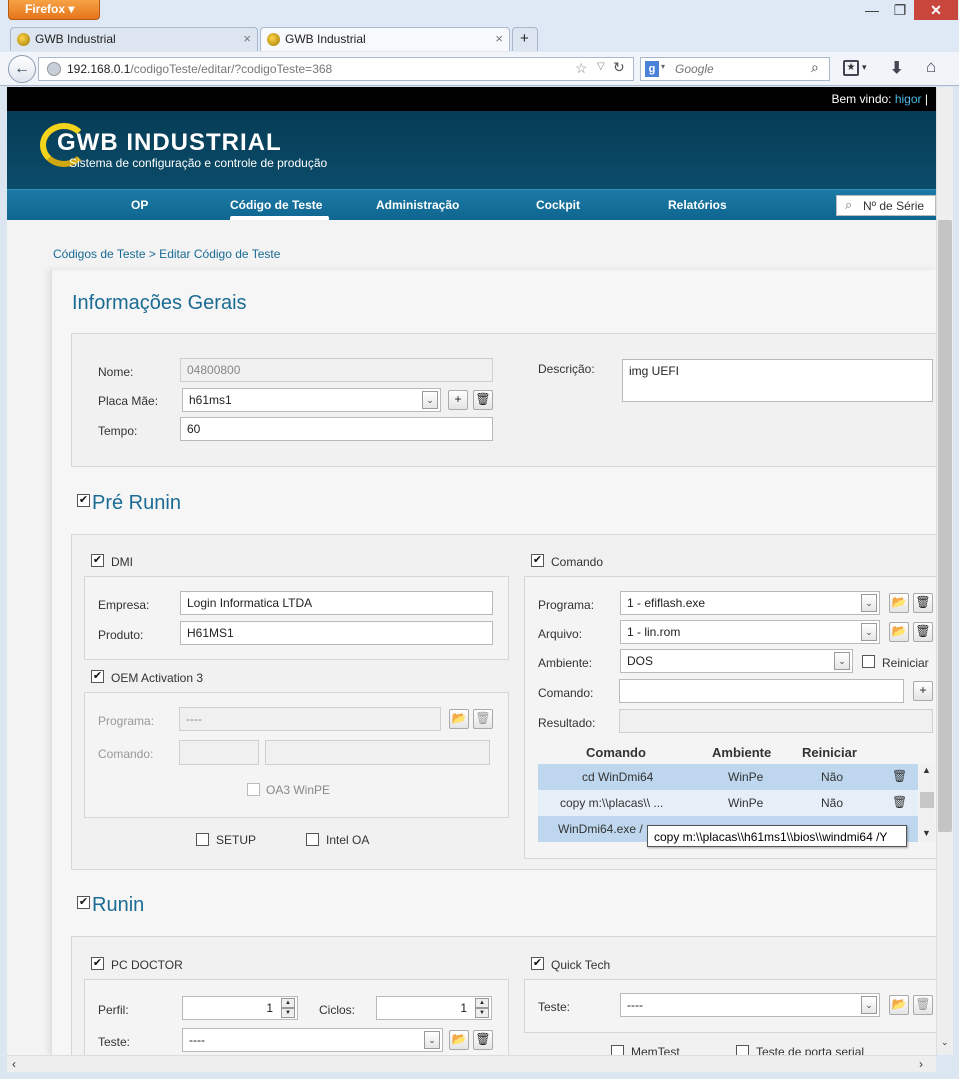  Describe the element at coordinates (236, 840) in the screenshot. I see `setup-label: SETUP` at that location.